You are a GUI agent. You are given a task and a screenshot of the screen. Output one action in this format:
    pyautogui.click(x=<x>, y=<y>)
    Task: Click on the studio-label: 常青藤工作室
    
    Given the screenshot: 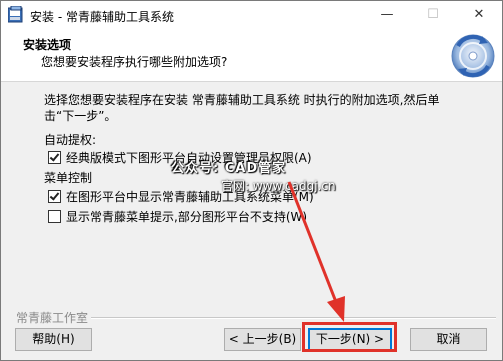 What is the action you would take?
    pyautogui.click(x=52, y=318)
    